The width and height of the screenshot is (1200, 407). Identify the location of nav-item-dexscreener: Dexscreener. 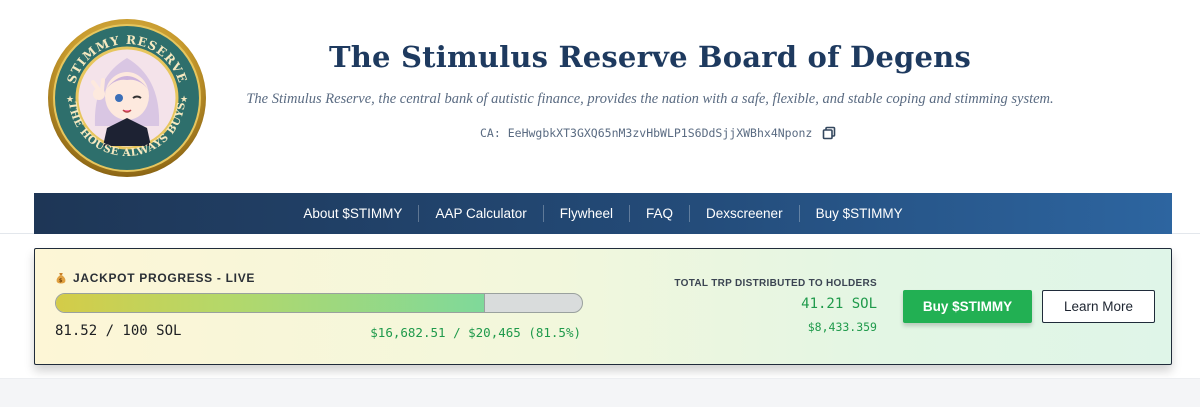
(744, 213).